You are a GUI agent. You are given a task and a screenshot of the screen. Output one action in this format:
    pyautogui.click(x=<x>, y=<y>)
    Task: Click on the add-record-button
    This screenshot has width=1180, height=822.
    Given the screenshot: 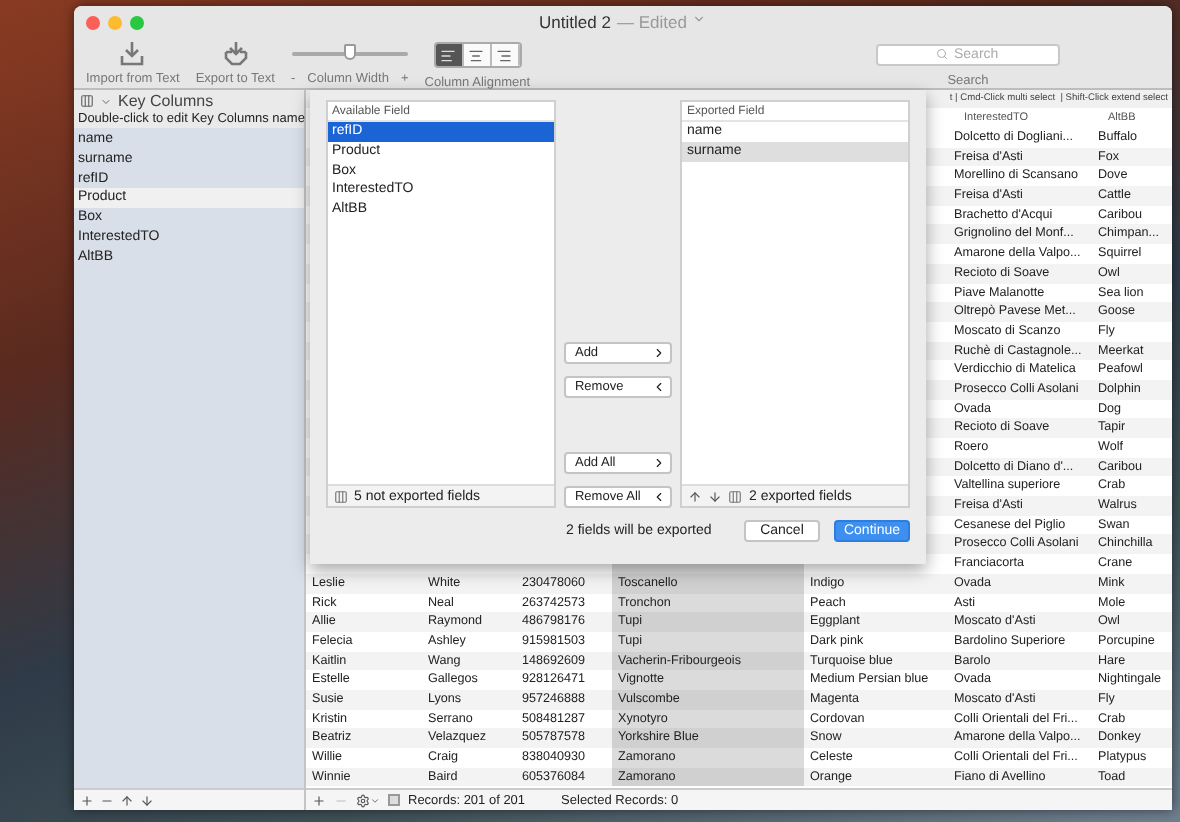 What is the action you would take?
    pyautogui.click(x=319, y=800)
    